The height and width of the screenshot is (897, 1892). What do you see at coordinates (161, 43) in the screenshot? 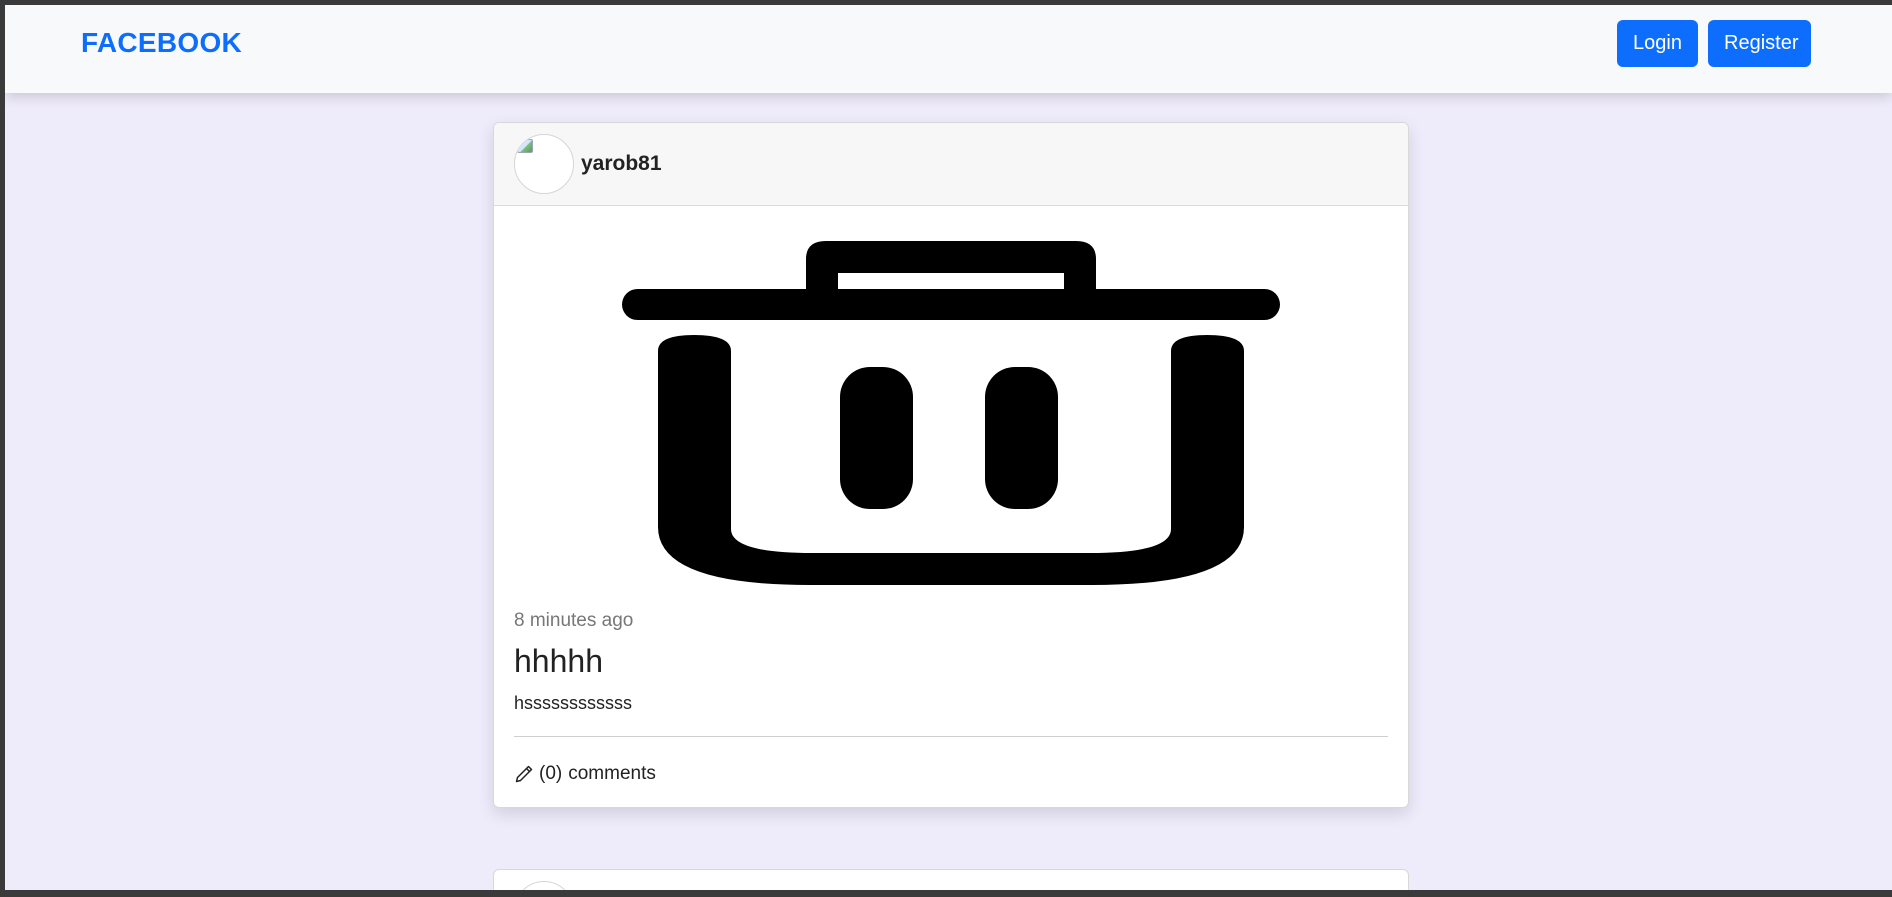
I see `brand-logo: FACEBOOK` at bounding box center [161, 43].